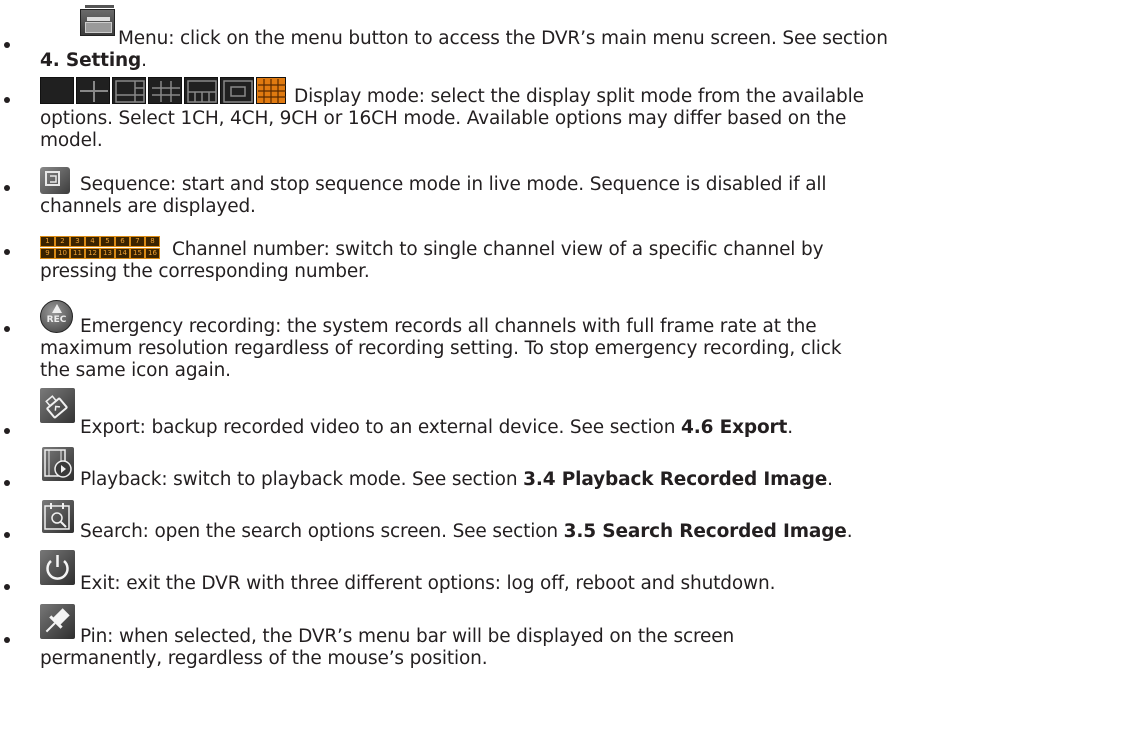 This screenshot has height=730, width=1122. Describe the element at coordinates (55, 180) in the screenshot. I see `sequence-icon` at that location.